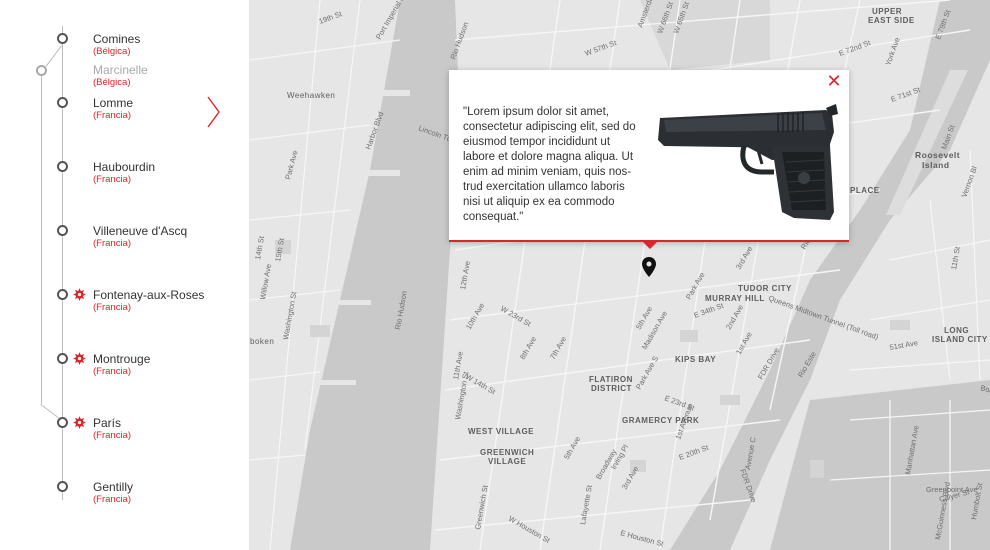 The height and width of the screenshot is (550, 990). Describe the element at coordinates (765, 288) in the screenshot. I see `svg-text: TUDOR CITY` at that location.